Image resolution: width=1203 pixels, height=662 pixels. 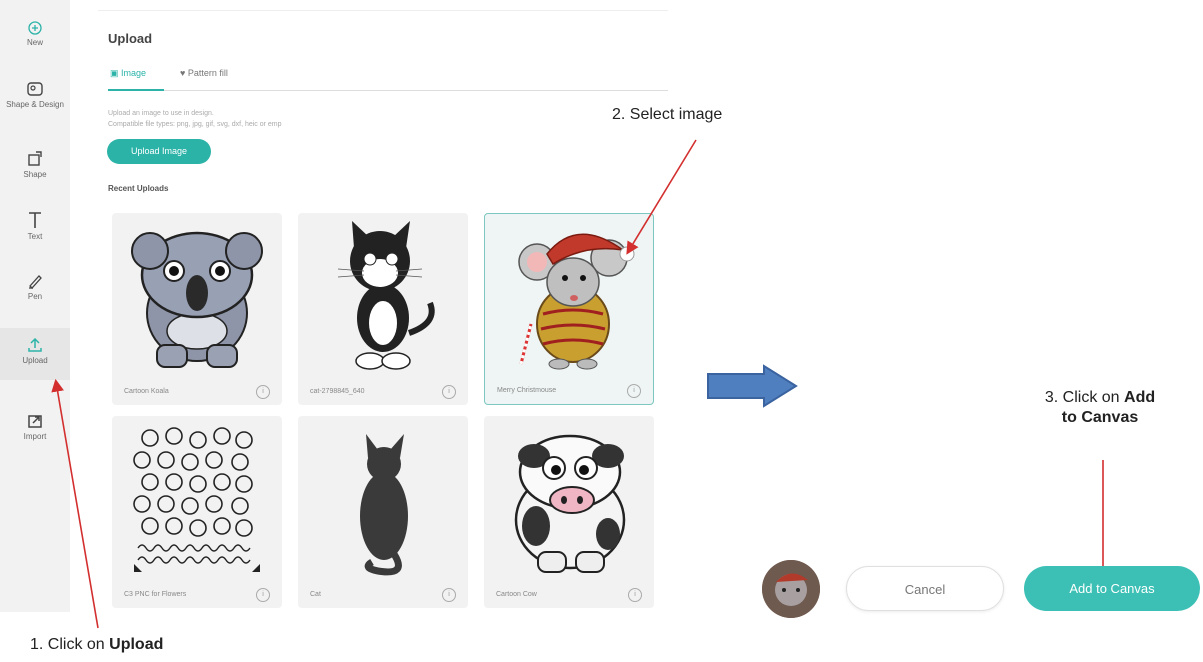 What do you see at coordinates (661, 197) in the screenshot?
I see `annotation-arrow-select` at bounding box center [661, 197].